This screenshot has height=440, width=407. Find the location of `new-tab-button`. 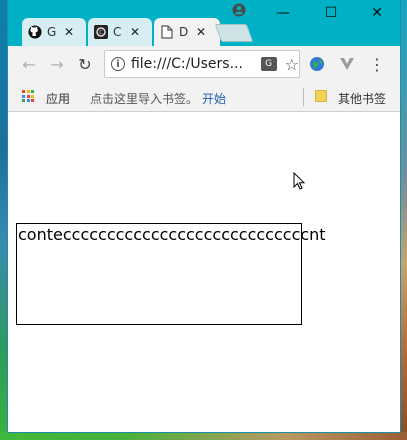

new-tab-button is located at coordinates (234, 33).